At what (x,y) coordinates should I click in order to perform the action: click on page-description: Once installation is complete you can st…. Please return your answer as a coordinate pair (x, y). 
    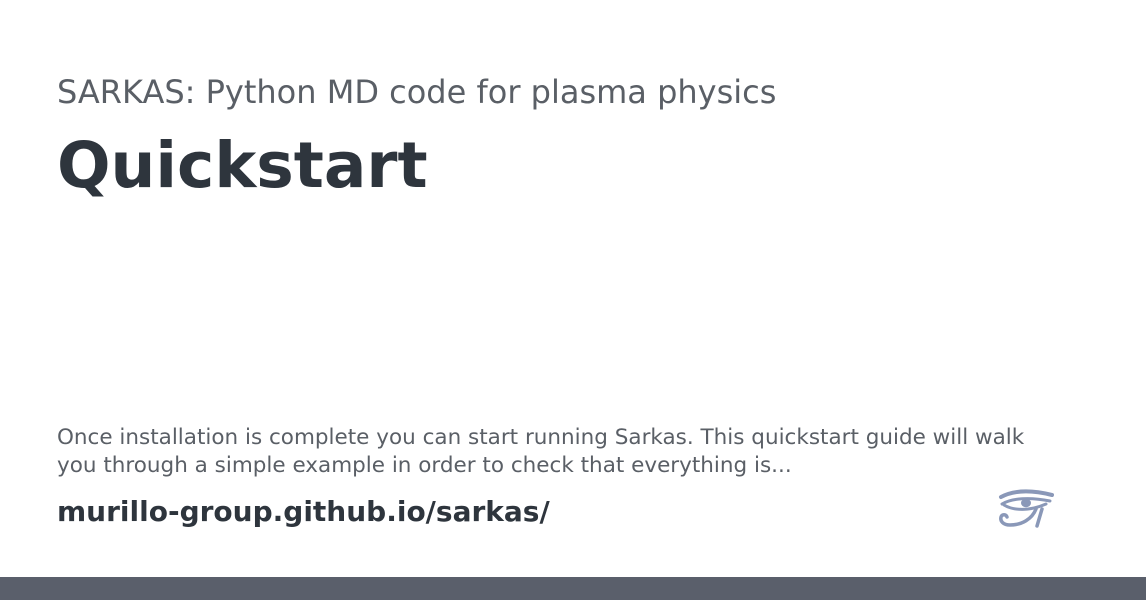
    Looking at the image, I should click on (541, 451).